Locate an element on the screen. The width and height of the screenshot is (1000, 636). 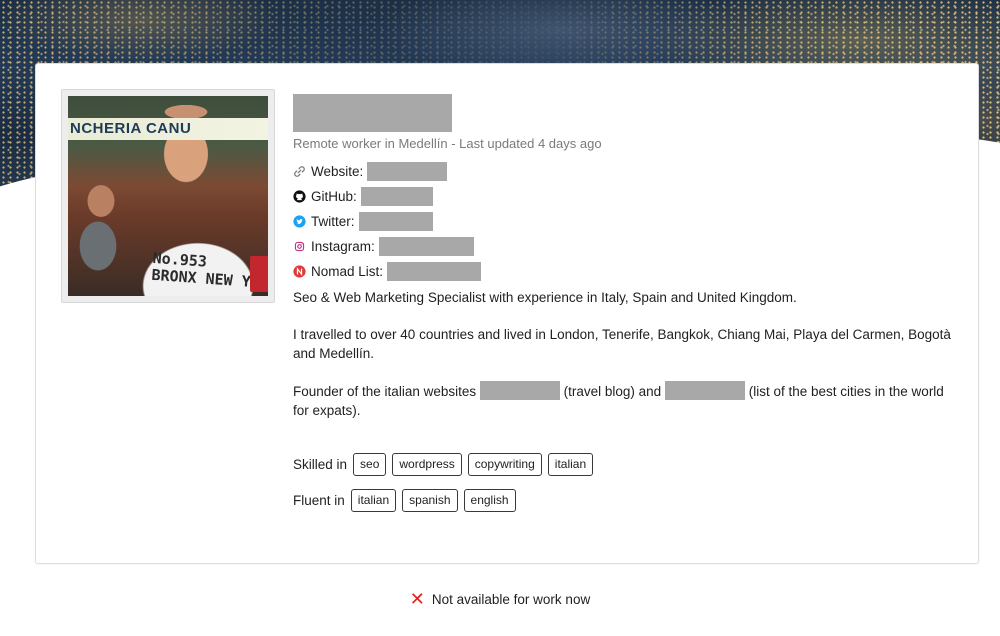
link-icon is located at coordinates (299, 171).